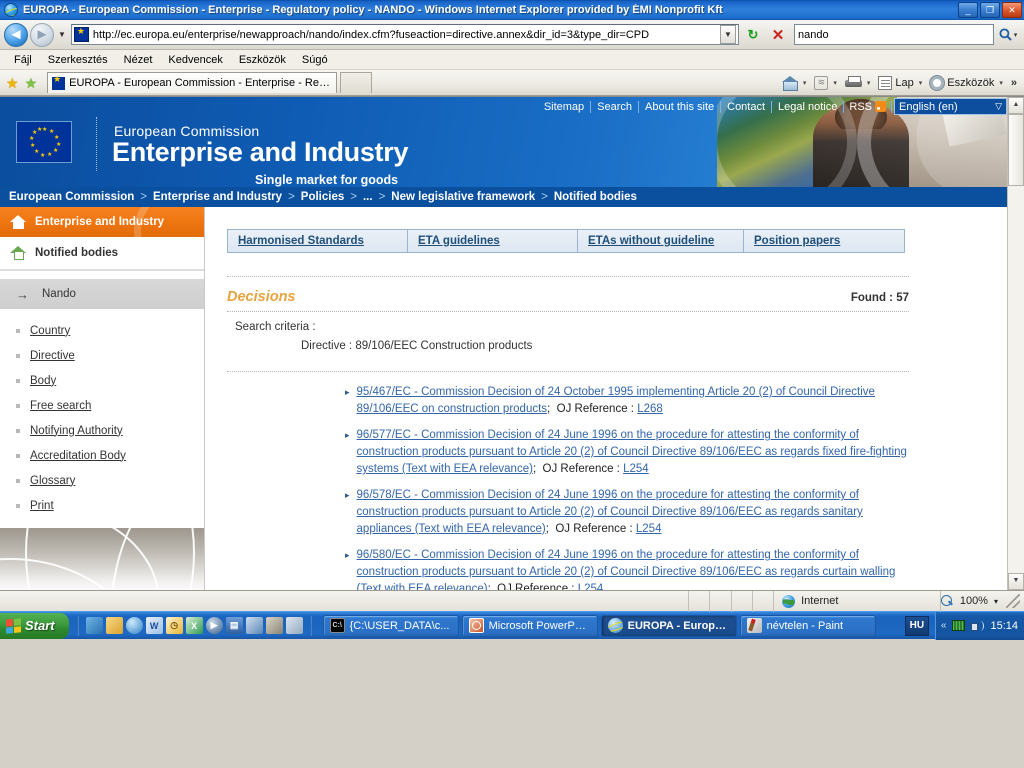  I want to click on zoom-control: 100% ▾, so click(982, 601).